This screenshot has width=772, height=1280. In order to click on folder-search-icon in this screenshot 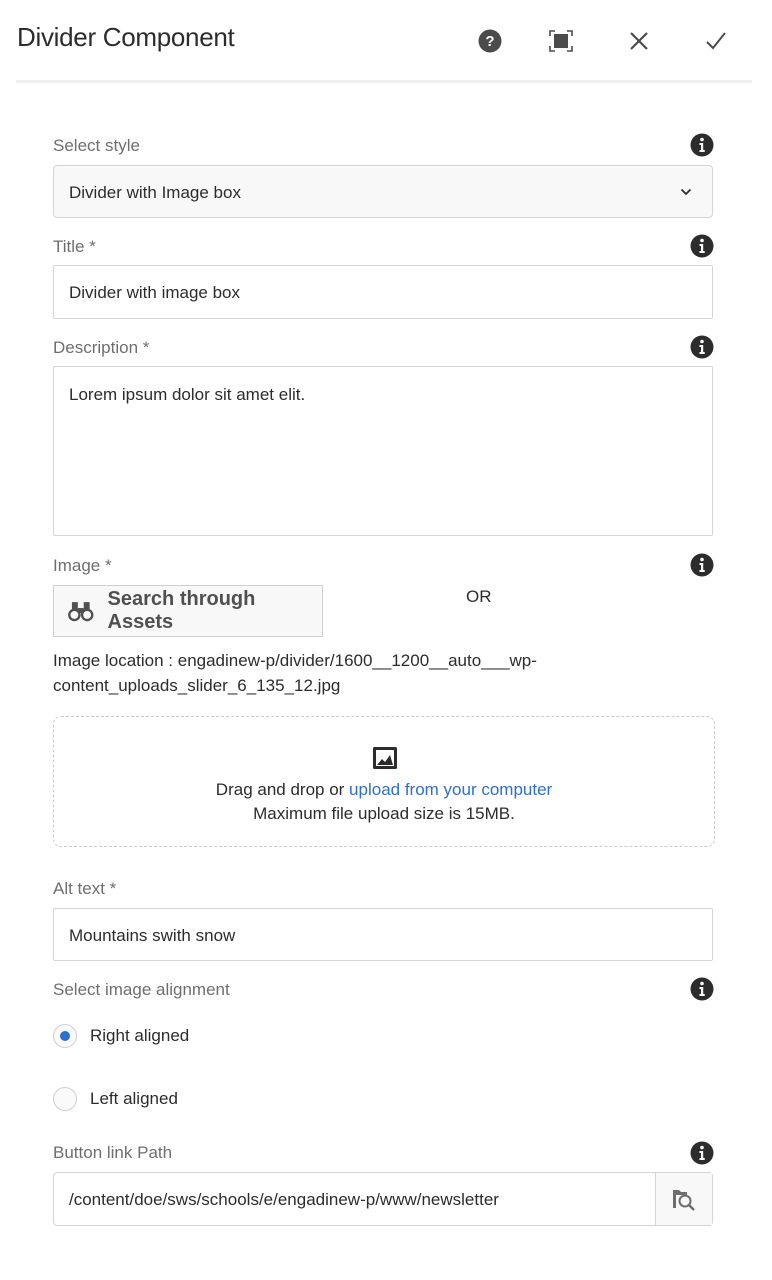, I will do `click(684, 1200)`.